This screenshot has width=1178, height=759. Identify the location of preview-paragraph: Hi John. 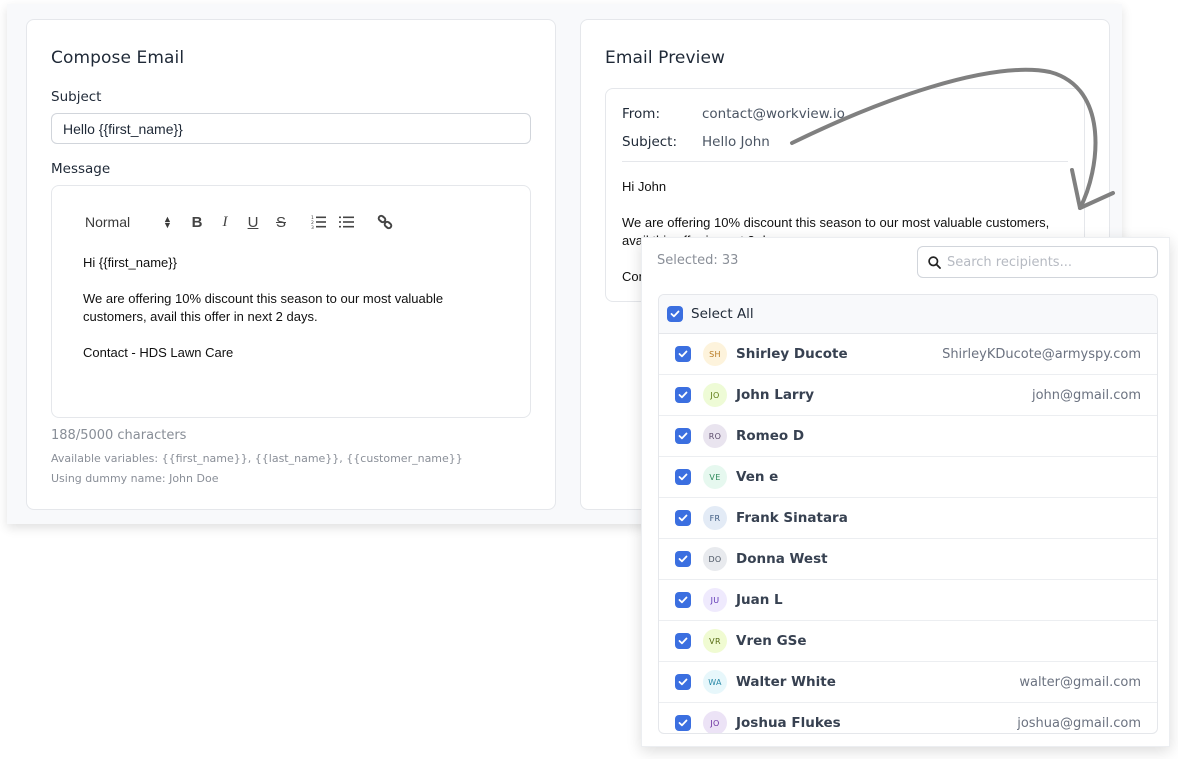
(644, 186).